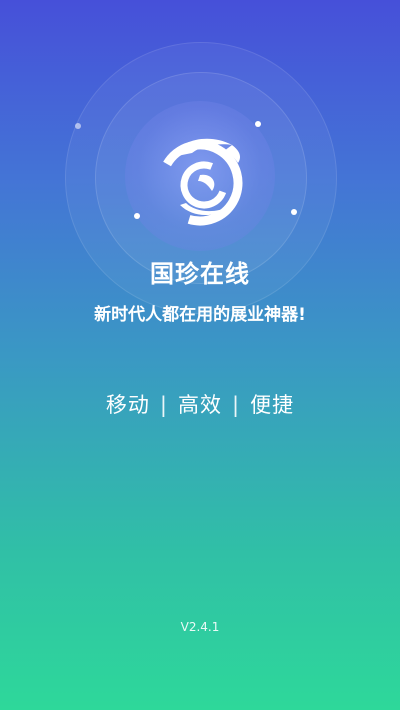 This screenshot has width=400, height=710. I want to click on app-name: 国珍在线, so click(200, 274).